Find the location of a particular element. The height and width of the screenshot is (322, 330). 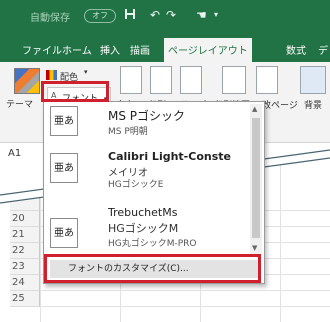

margins-icon is located at coordinates (131, 80).